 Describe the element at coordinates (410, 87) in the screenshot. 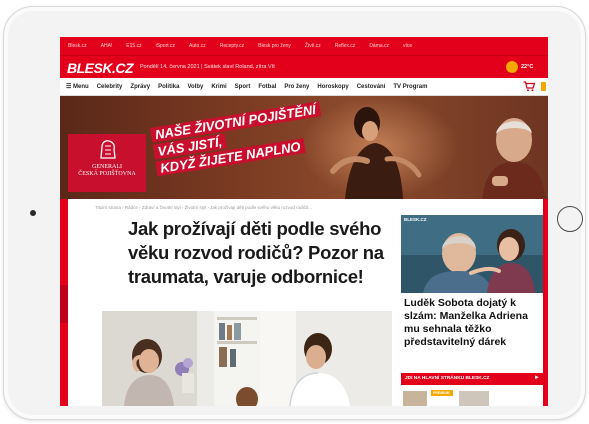

I see `nav-item-tv-program: TV Program` at that location.